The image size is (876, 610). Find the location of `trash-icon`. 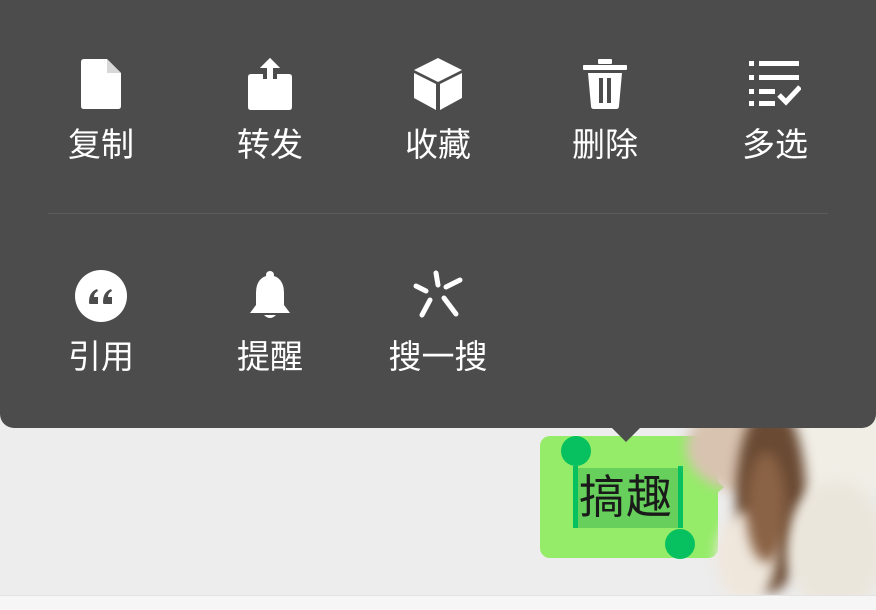

trash-icon is located at coordinates (605, 84).